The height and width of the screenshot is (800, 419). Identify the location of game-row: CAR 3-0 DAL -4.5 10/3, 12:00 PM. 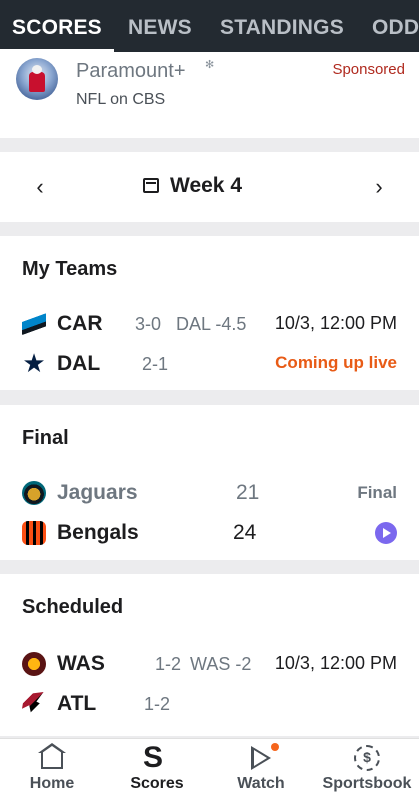
(209, 324).